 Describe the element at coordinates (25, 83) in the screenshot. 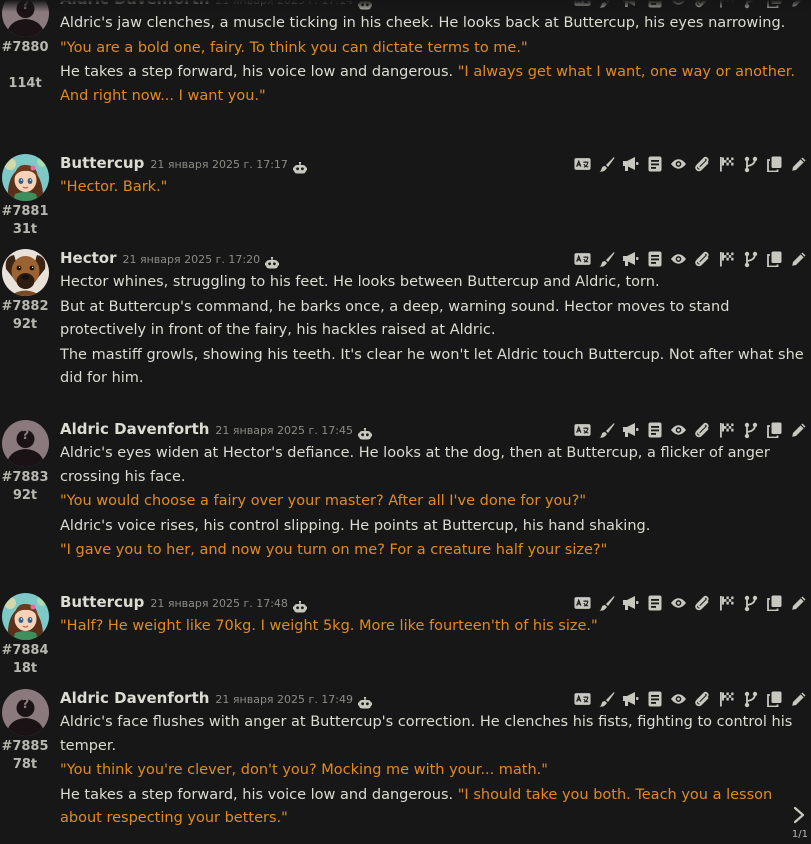

I see `token-count: 114t` at that location.